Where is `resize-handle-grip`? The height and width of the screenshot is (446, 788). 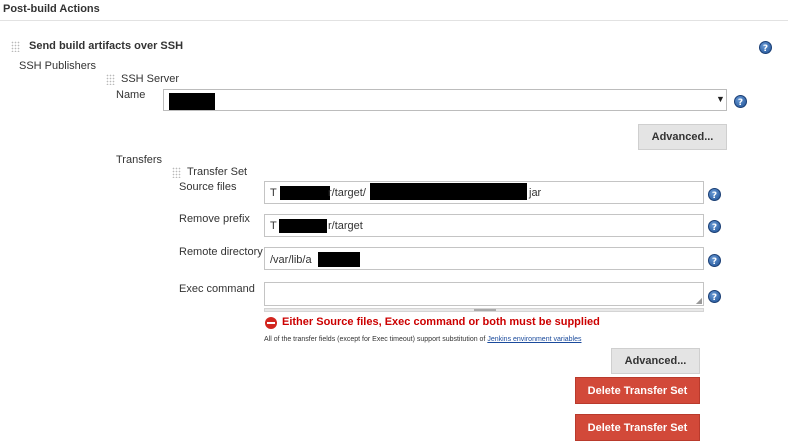 resize-handle-grip is located at coordinates (485, 310).